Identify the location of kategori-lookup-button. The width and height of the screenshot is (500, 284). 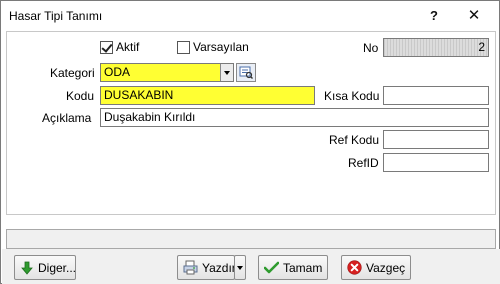
(246, 72).